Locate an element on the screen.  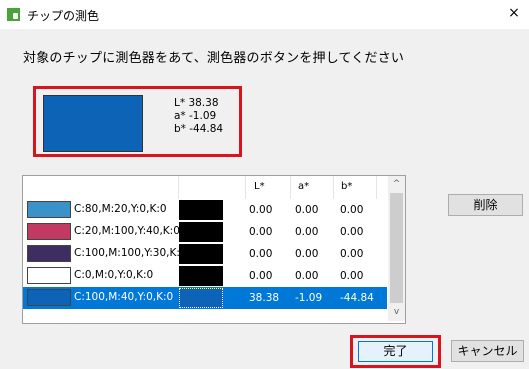
l-value: 38.38 is located at coordinates (264, 298).